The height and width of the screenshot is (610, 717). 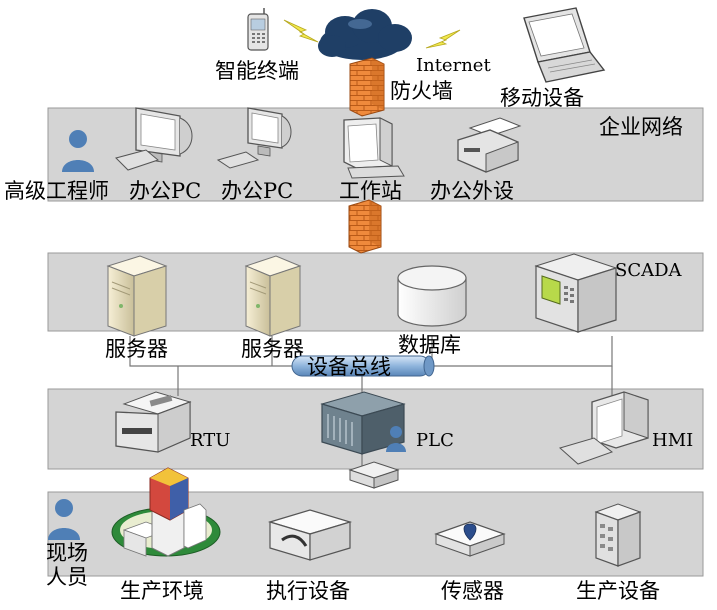 What do you see at coordinates (435, 440) in the screenshot?
I see `plc-label: PLC` at bounding box center [435, 440].